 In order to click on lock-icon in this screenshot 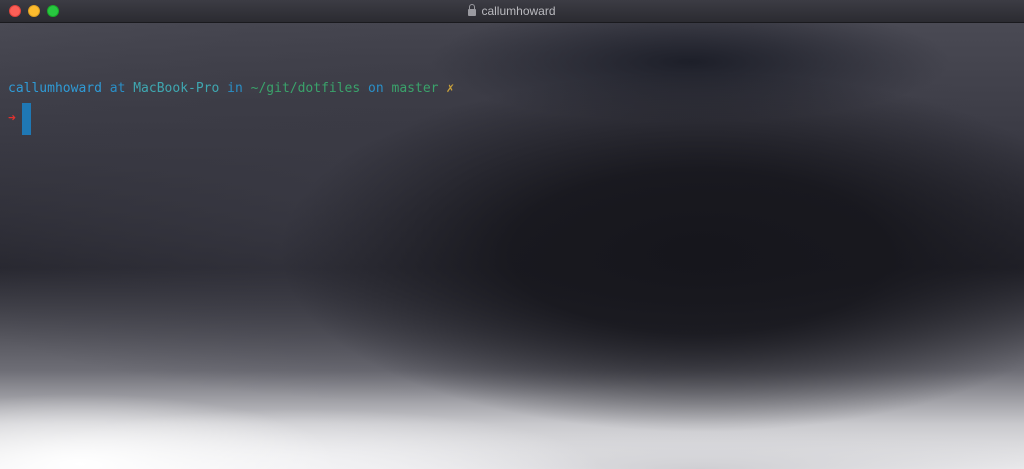, I will do `click(472, 10)`.